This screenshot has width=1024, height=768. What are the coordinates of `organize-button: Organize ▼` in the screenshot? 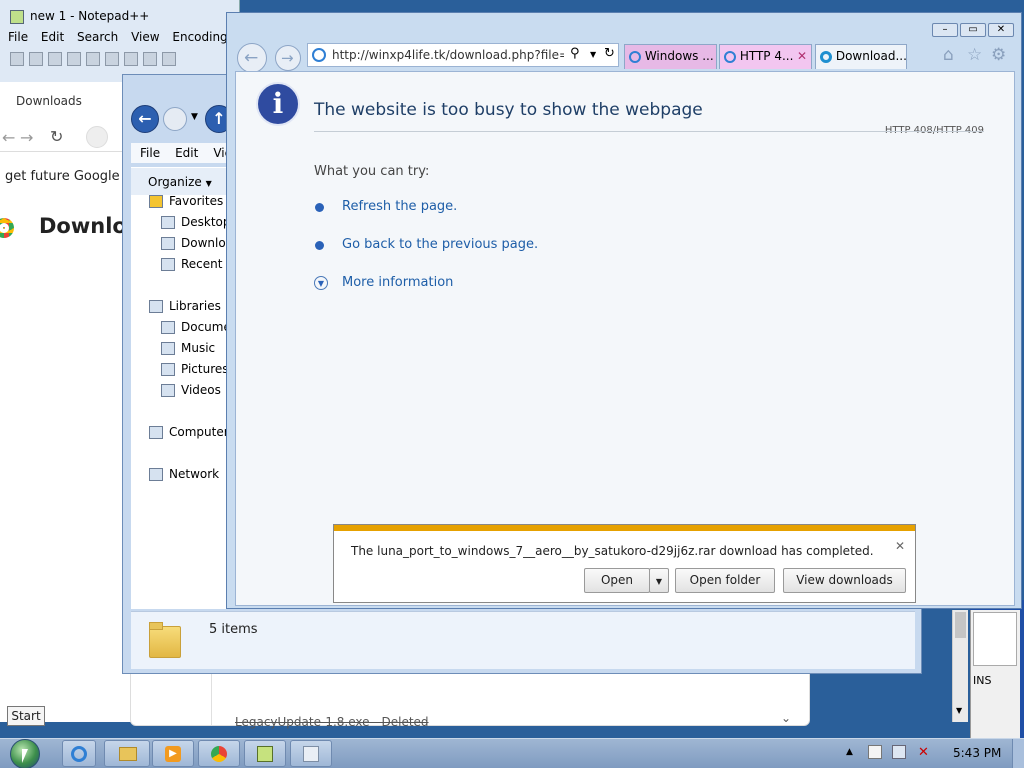 It's located at (180, 182).